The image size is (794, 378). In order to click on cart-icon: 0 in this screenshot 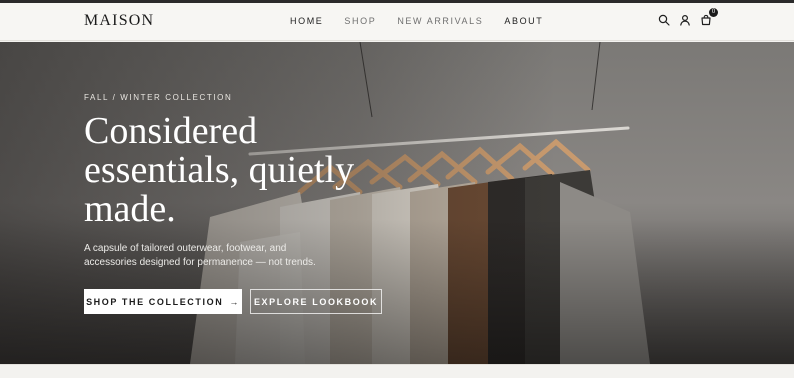, I will do `click(708, 17)`.